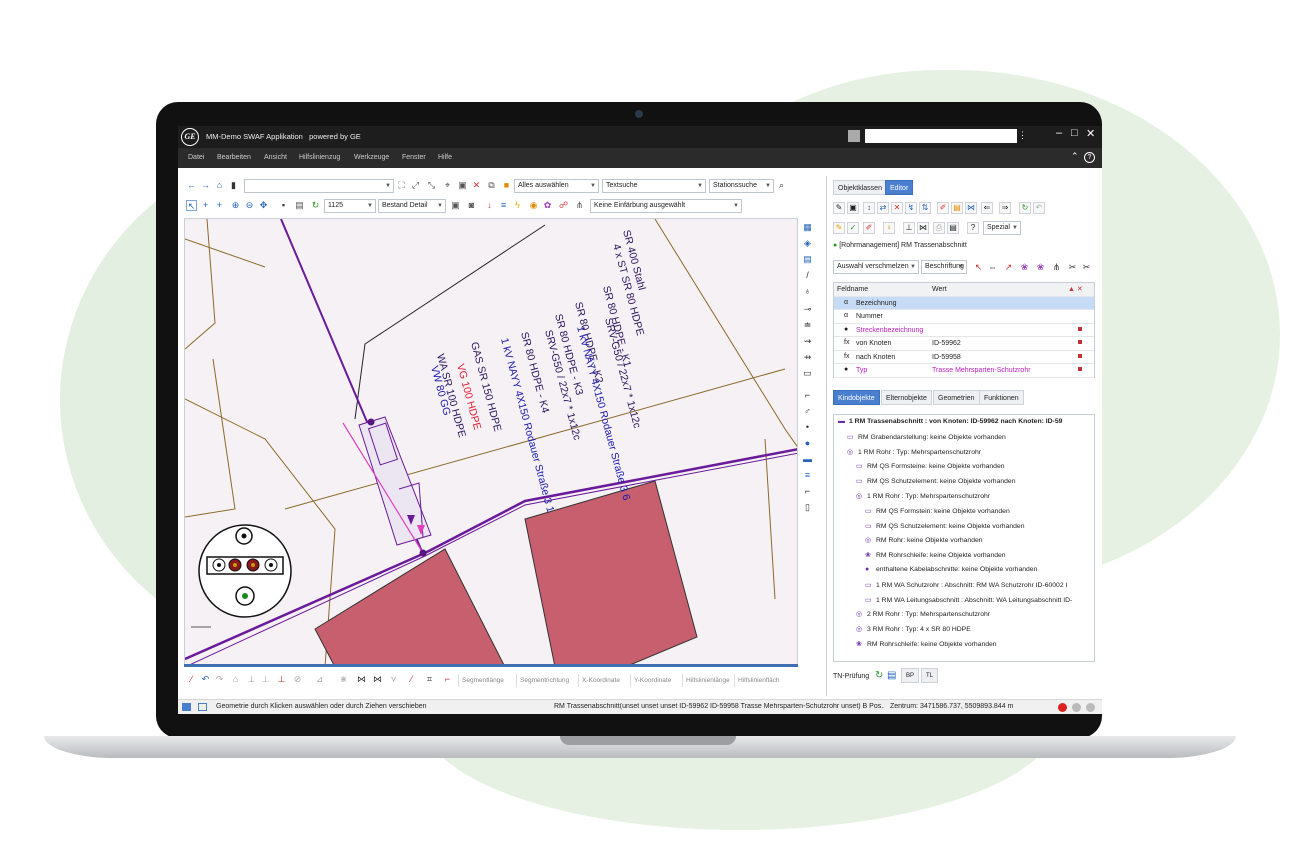 This screenshot has height=860, width=1296. Describe the element at coordinates (1022, 135) in the screenshot. I see `more-icon: ⋮` at that location.